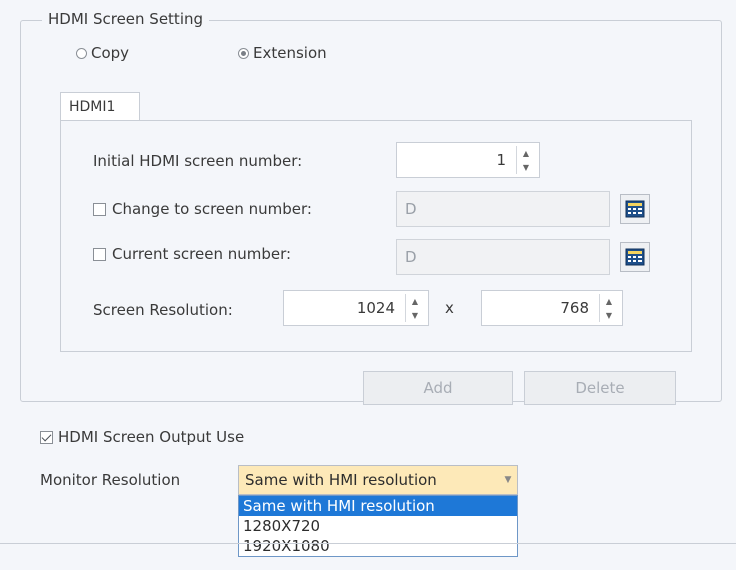  What do you see at coordinates (243, 53) in the screenshot?
I see `extension-radio-circle` at bounding box center [243, 53].